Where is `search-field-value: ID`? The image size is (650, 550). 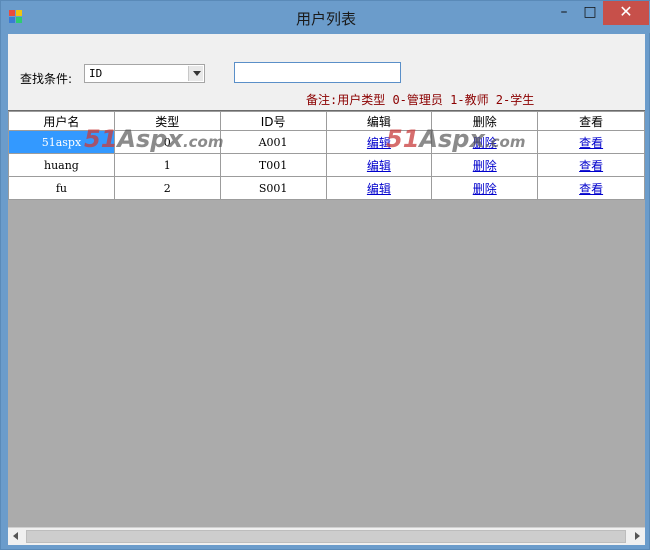 search-field-value: ID is located at coordinates (96, 73).